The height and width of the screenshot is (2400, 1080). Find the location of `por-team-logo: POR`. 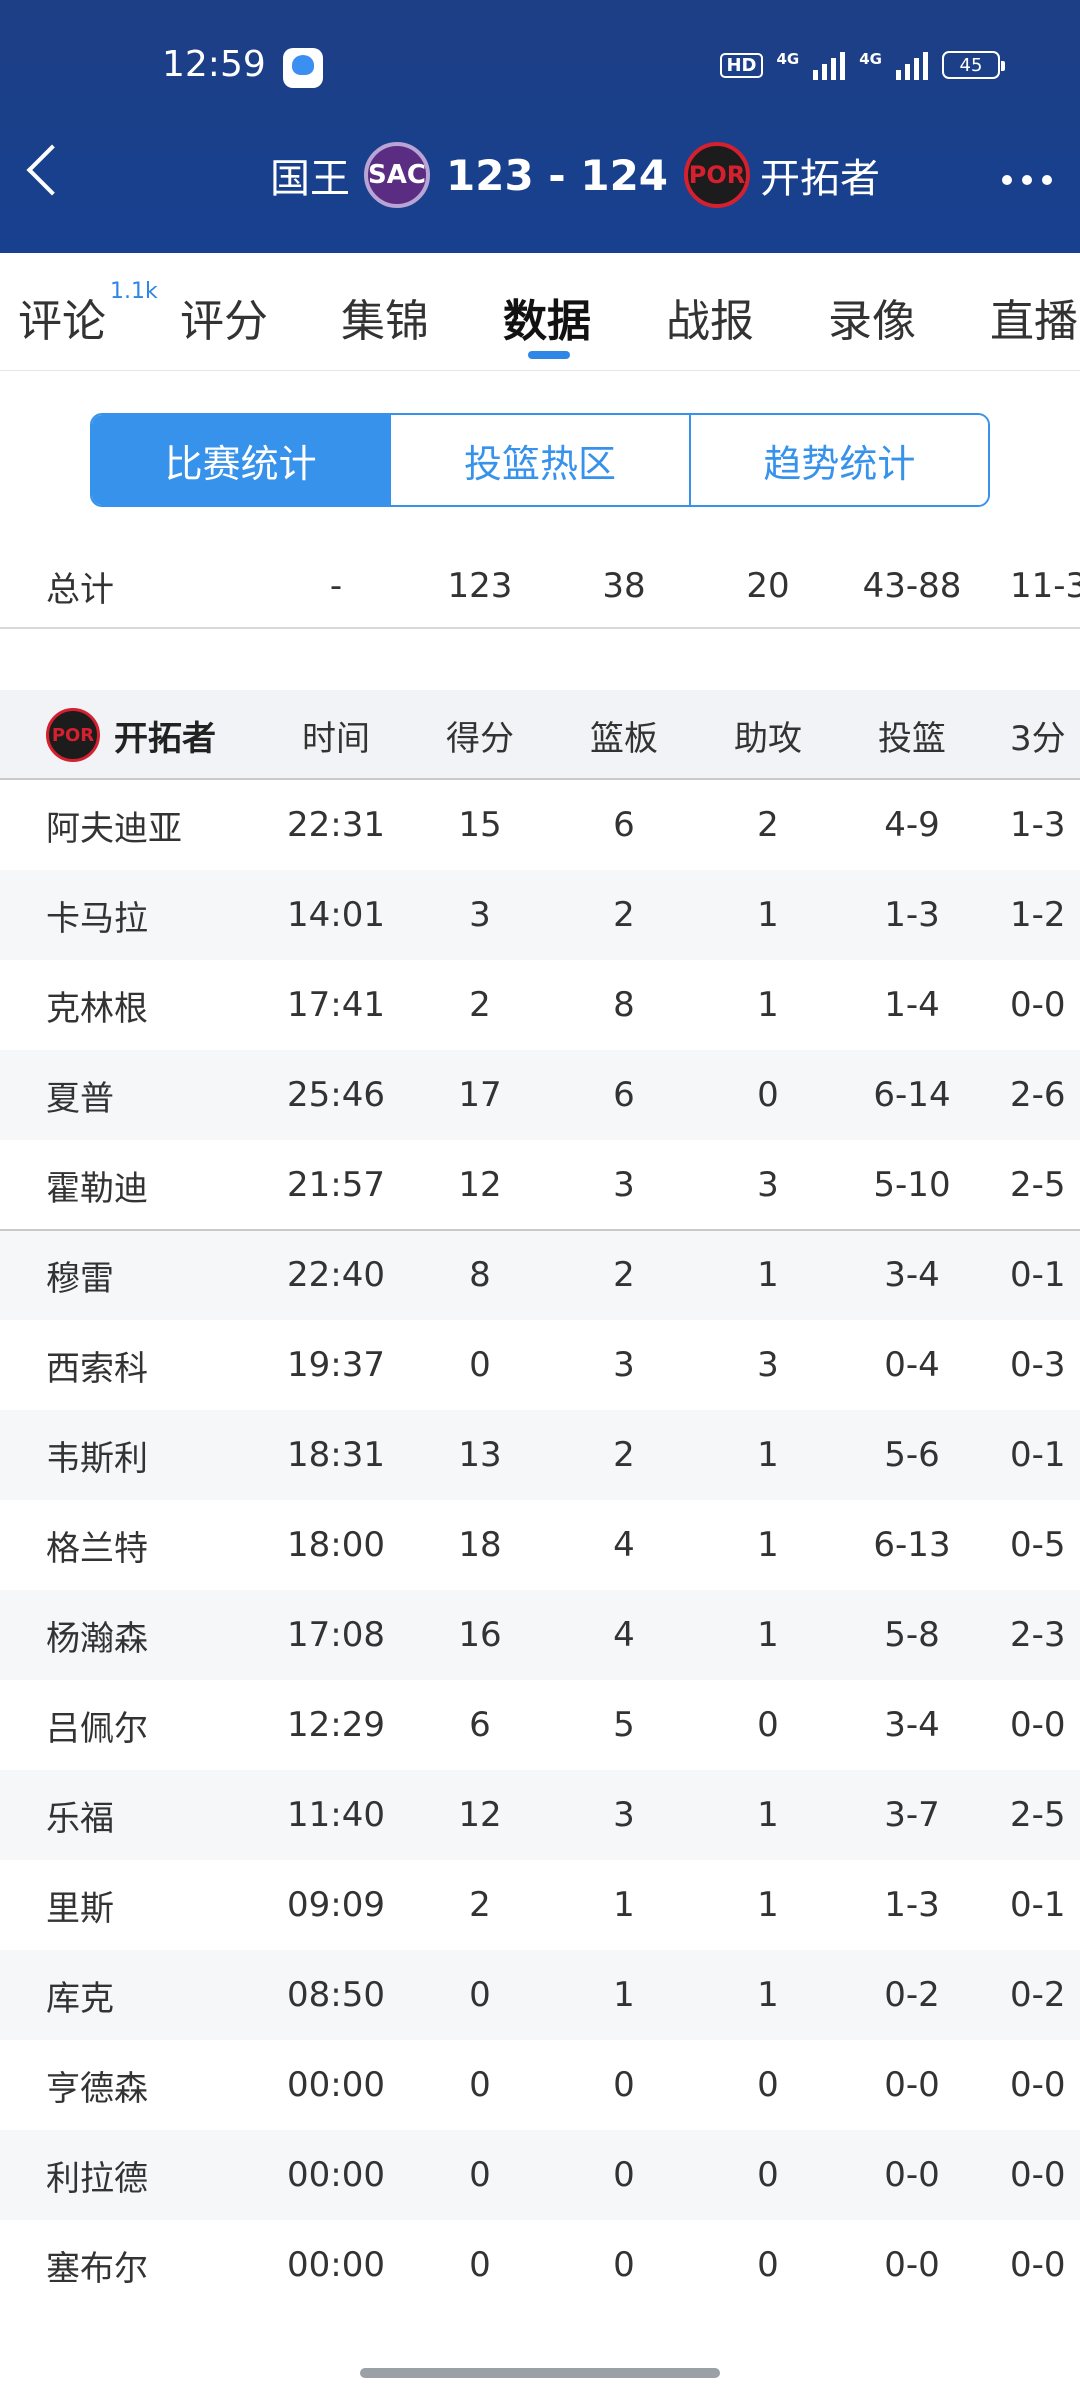

por-team-logo: POR is located at coordinates (73, 735).